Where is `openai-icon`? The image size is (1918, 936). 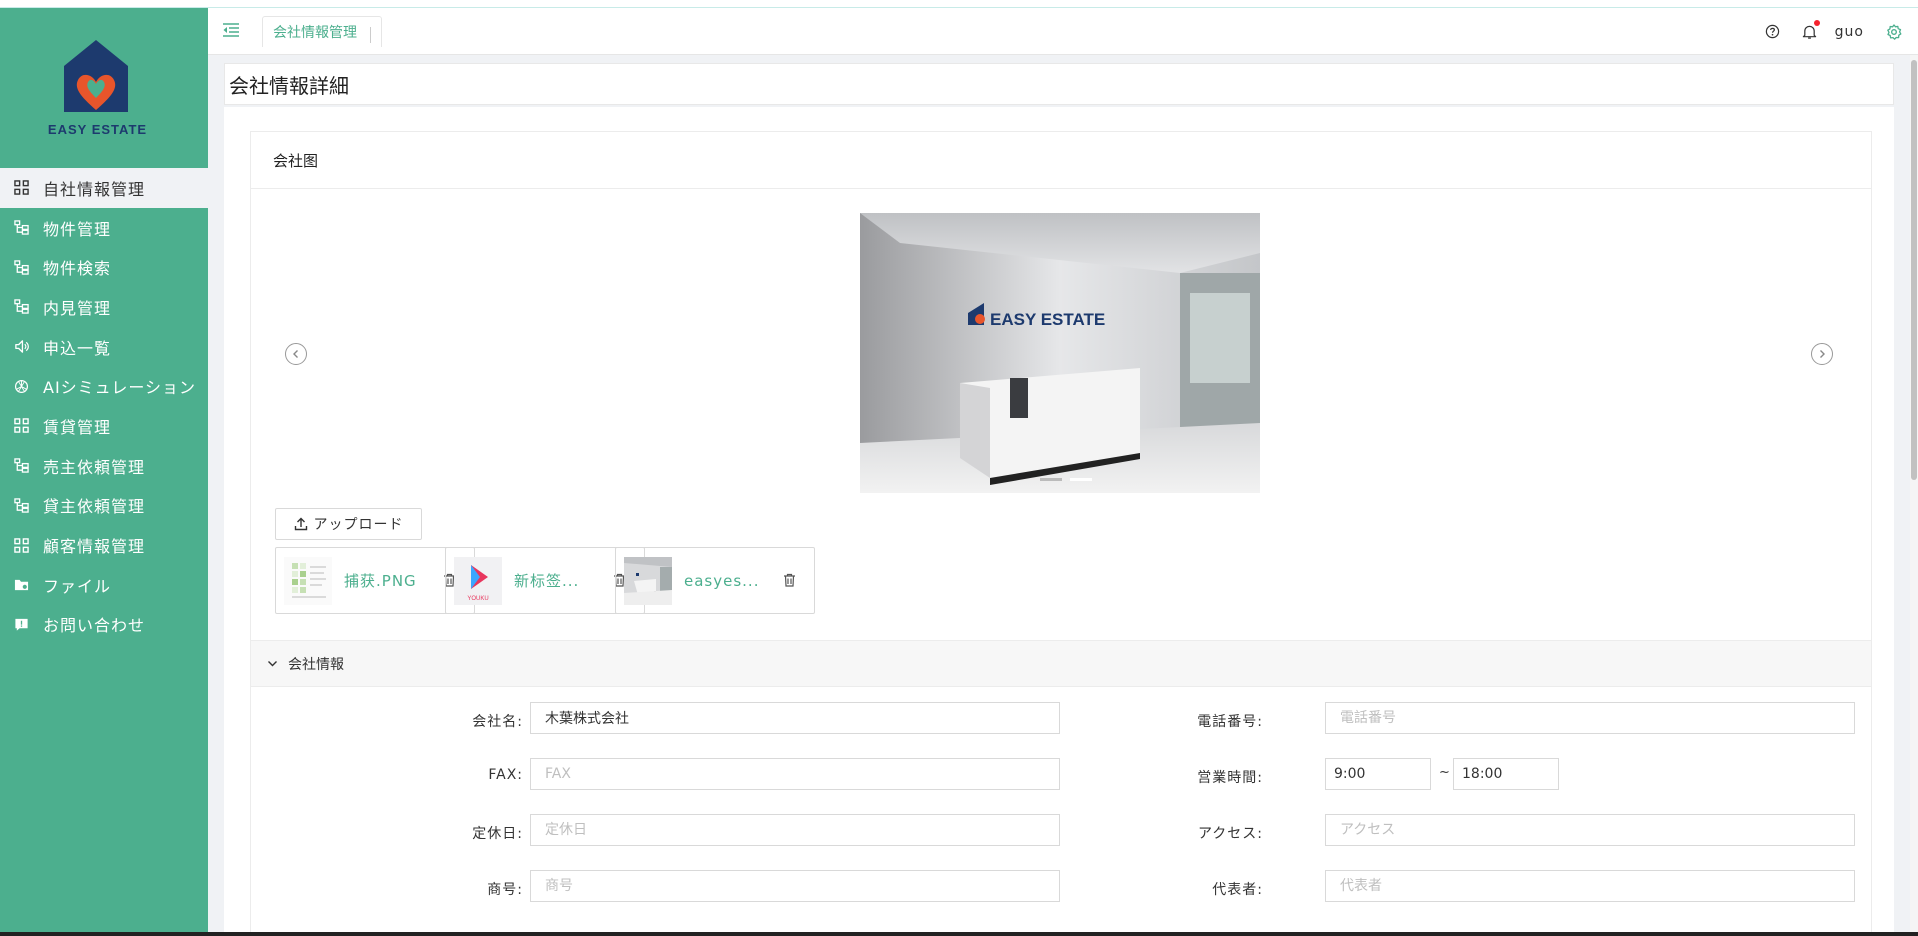
openai-icon is located at coordinates (21, 386).